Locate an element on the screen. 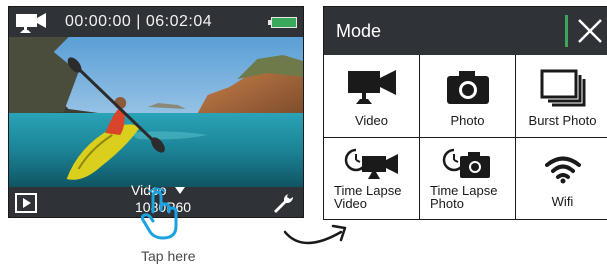 The height and width of the screenshot is (266, 607). mode-option-photo: Photo is located at coordinates (468, 96).